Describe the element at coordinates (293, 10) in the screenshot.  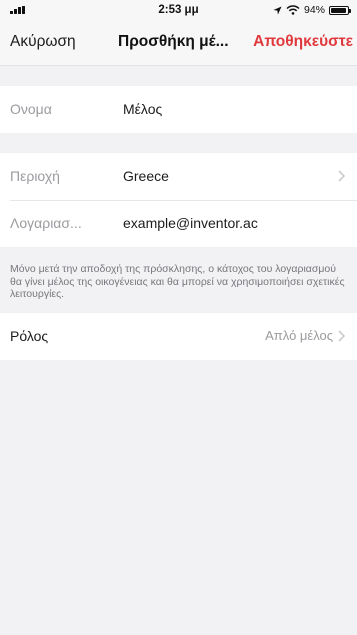
I see `wifi-icon` at that location.